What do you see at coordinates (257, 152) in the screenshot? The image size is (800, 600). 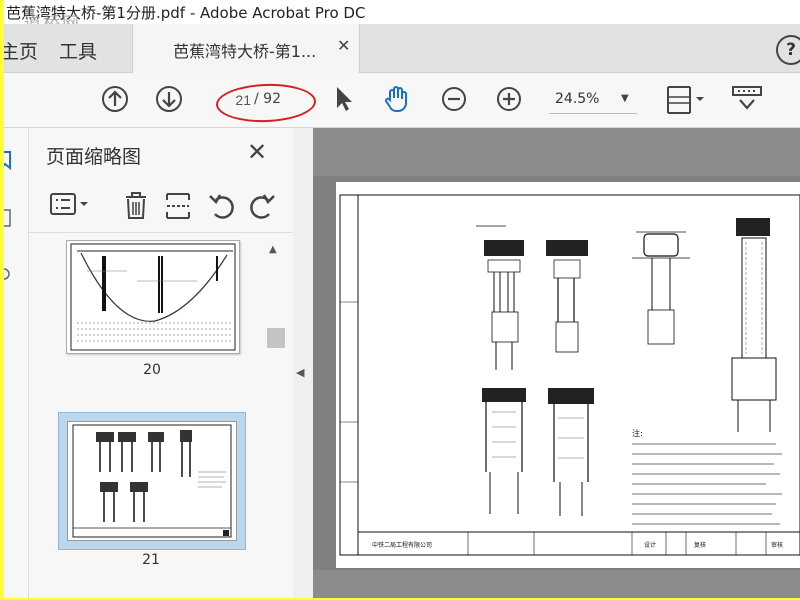 I see `close-panel-icon: ✕` at bounding box center [257, 152].